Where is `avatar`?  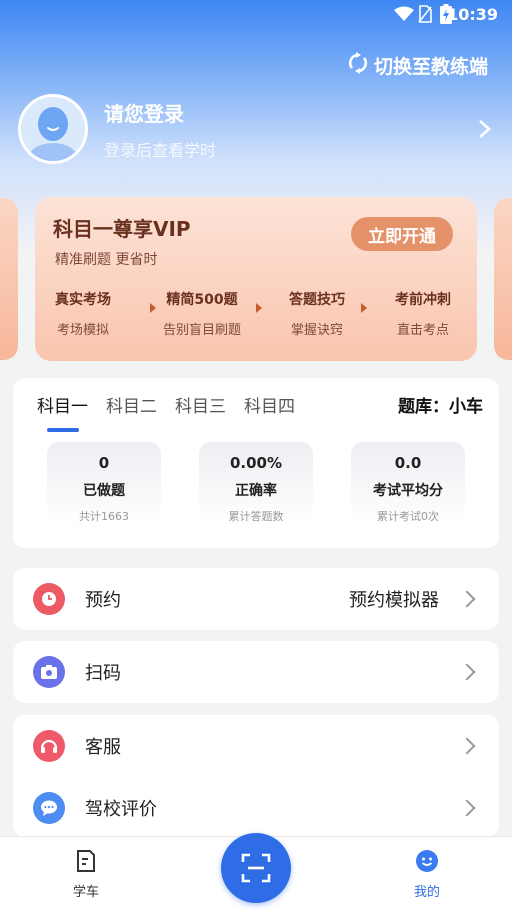
avatar is located at coordinates (53, 129).